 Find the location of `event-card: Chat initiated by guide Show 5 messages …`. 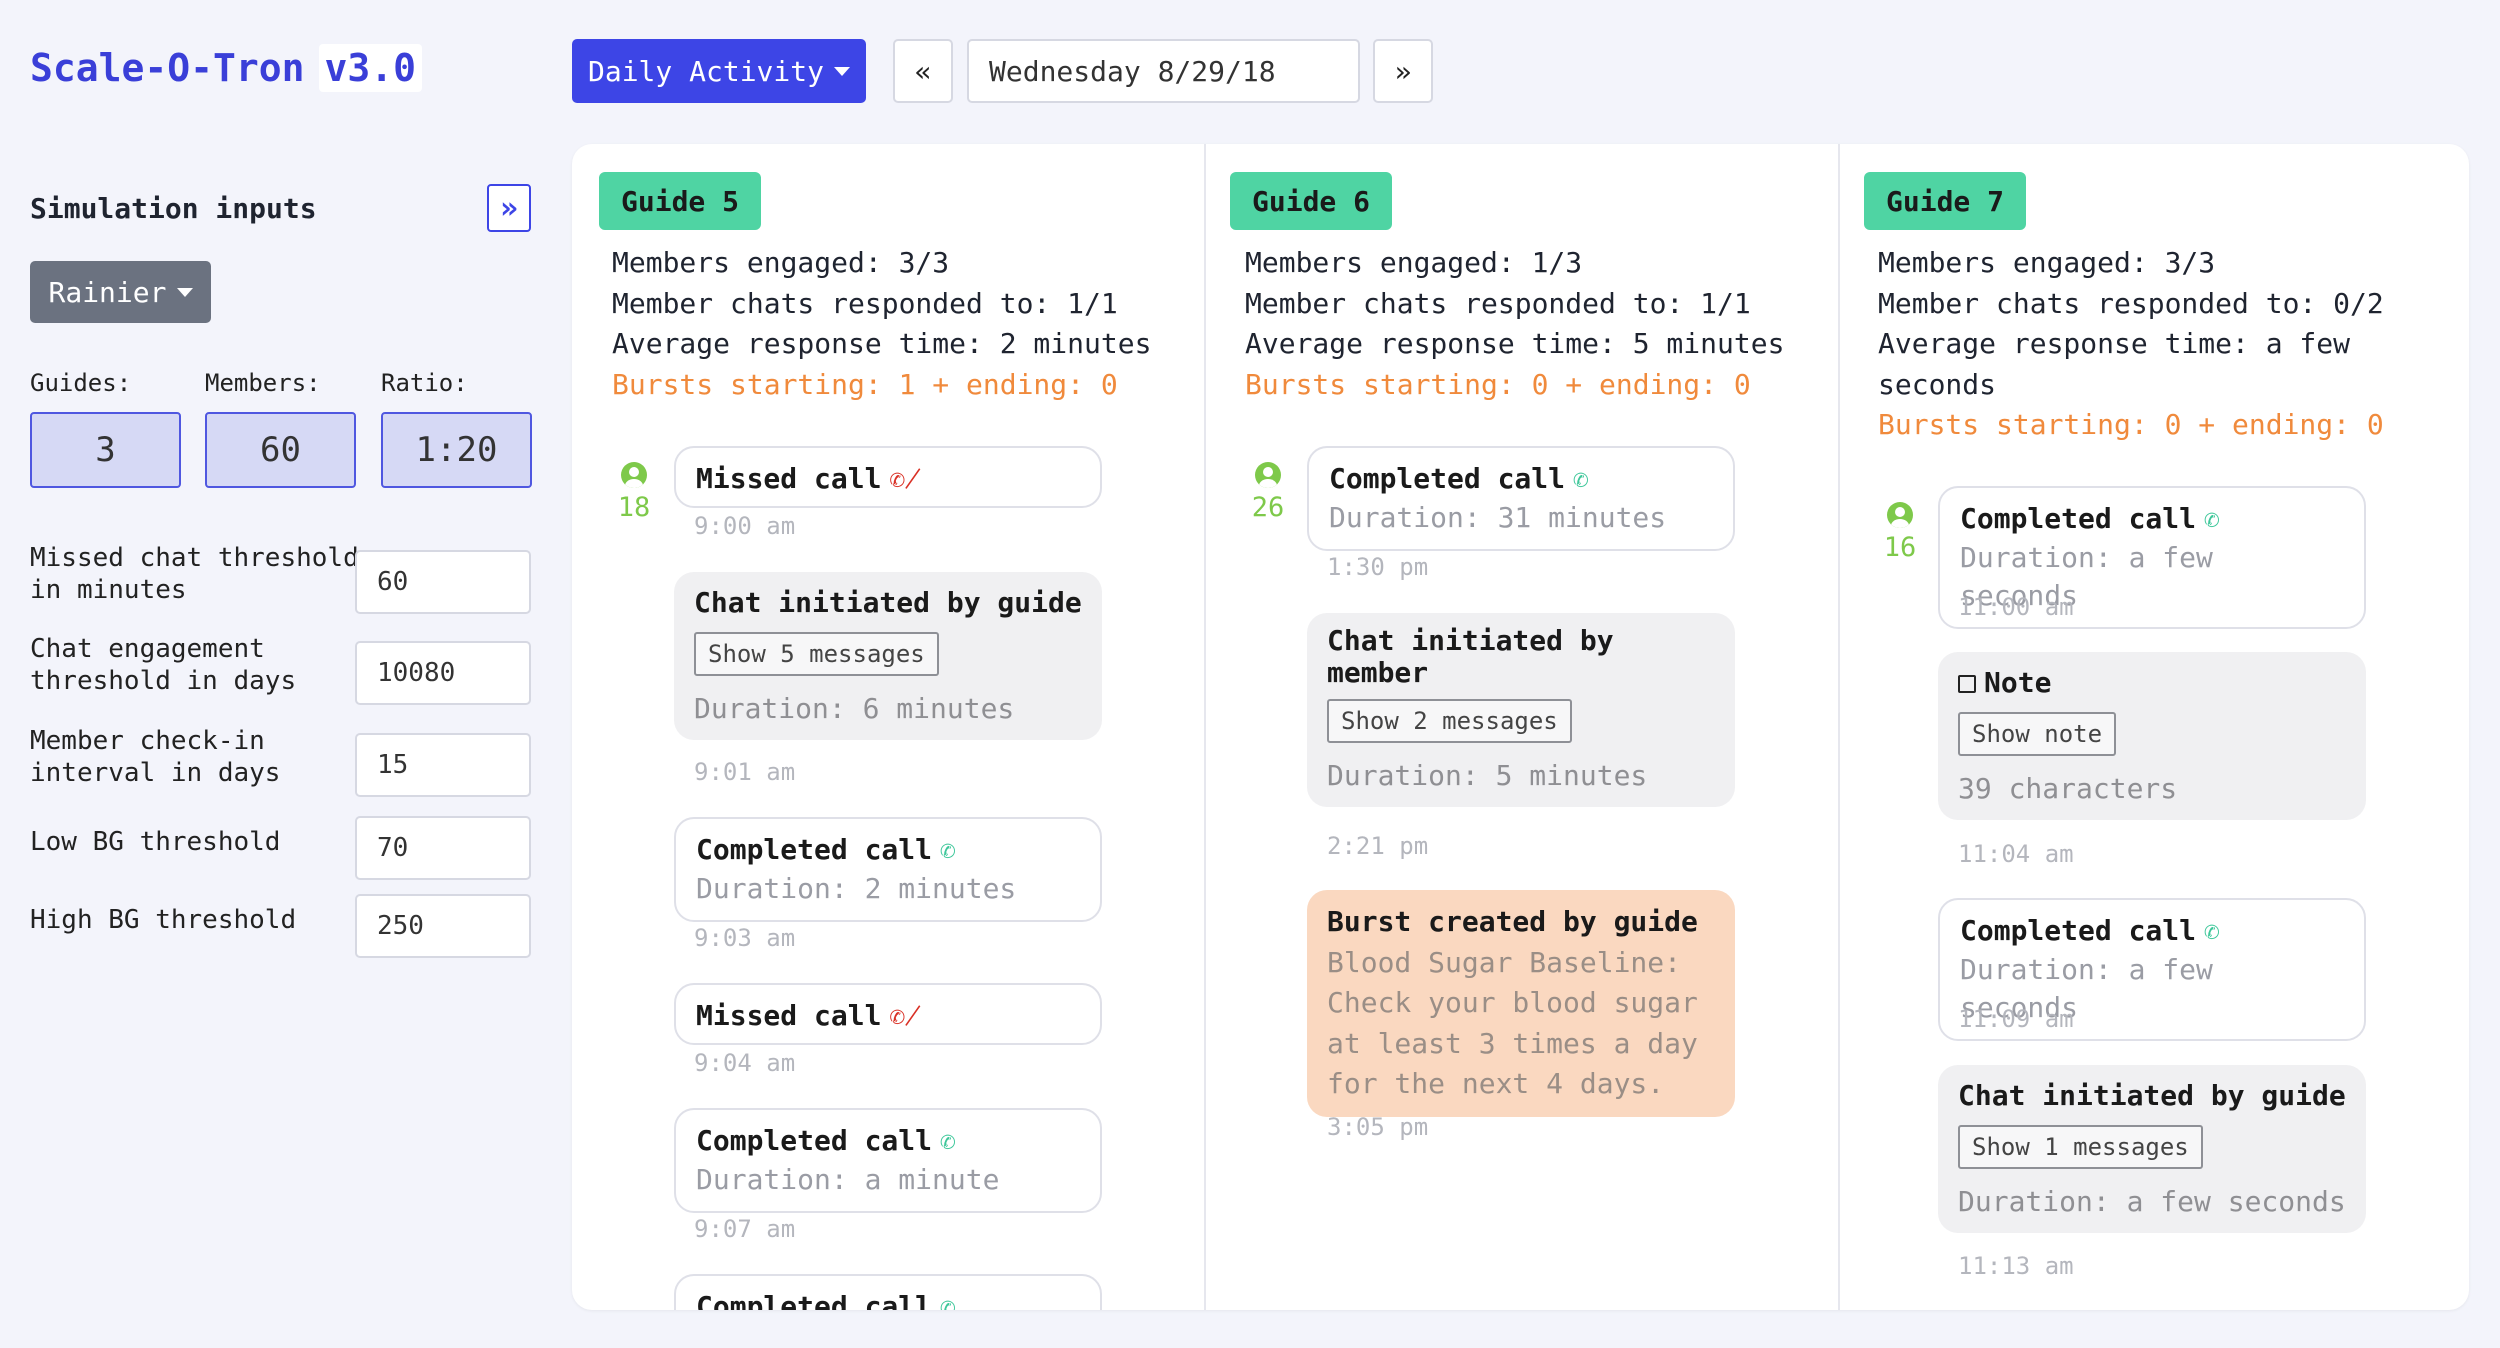

event-card: Chat initiated by guide Show 5 messages … is located at coordinates (888, 656).